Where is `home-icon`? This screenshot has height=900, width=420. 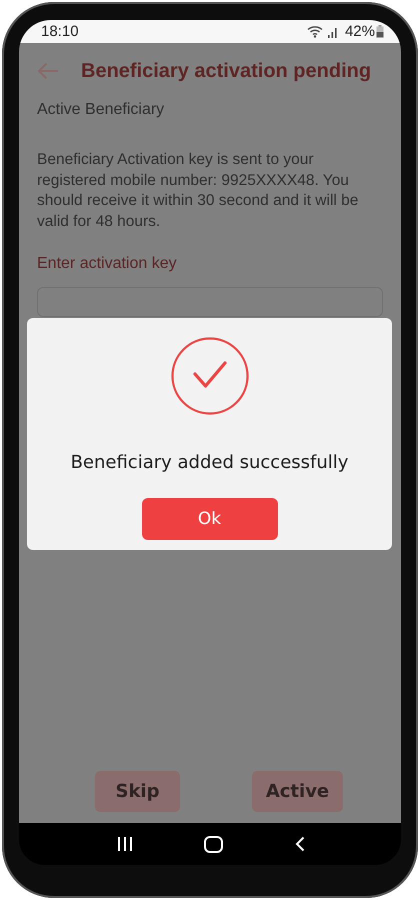
home-icon is located at coordinates (214, 844).